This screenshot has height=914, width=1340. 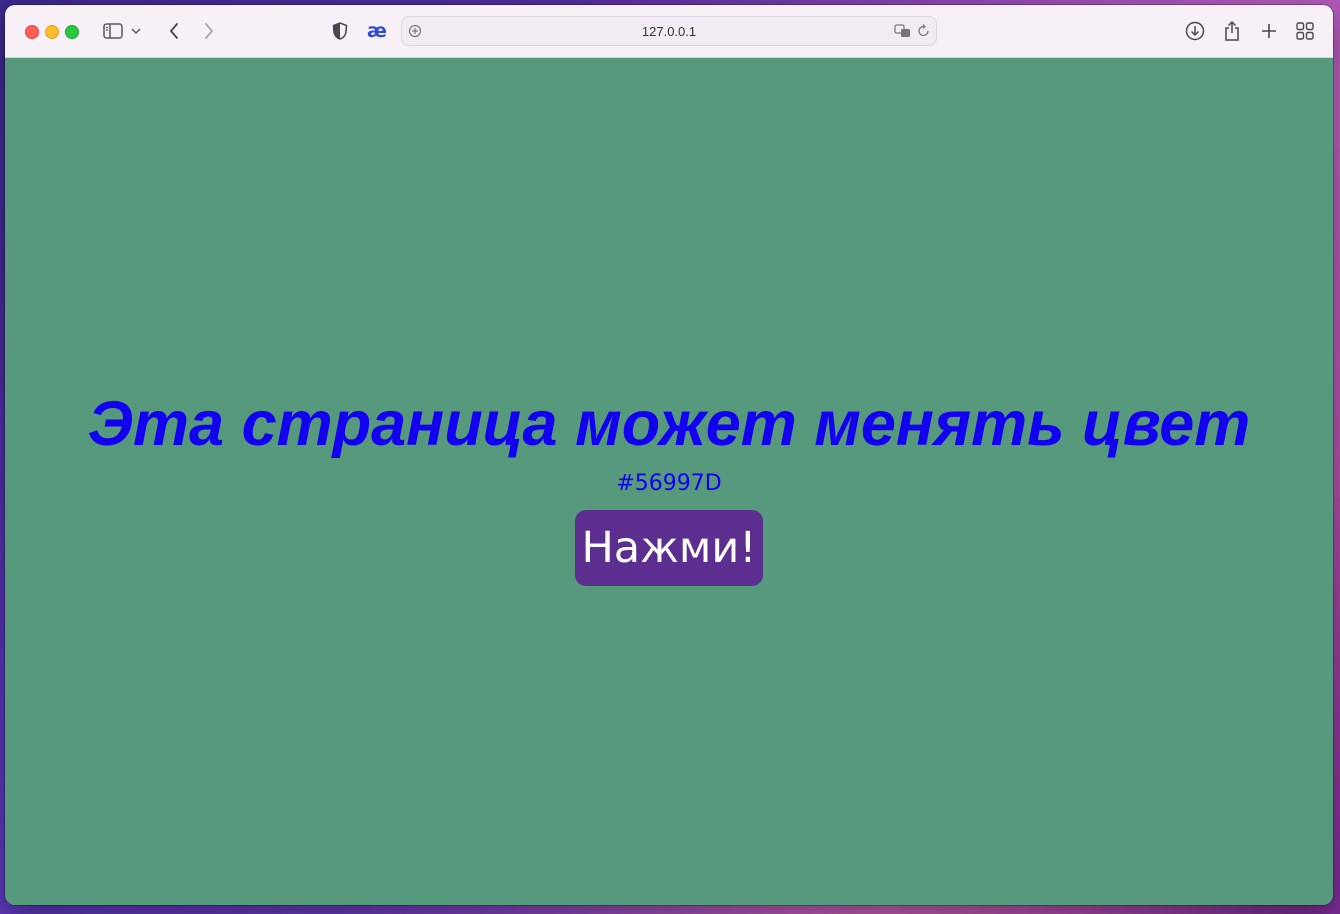 I want to click on ae-extension-icon: æ, so click(x=377, y=31).